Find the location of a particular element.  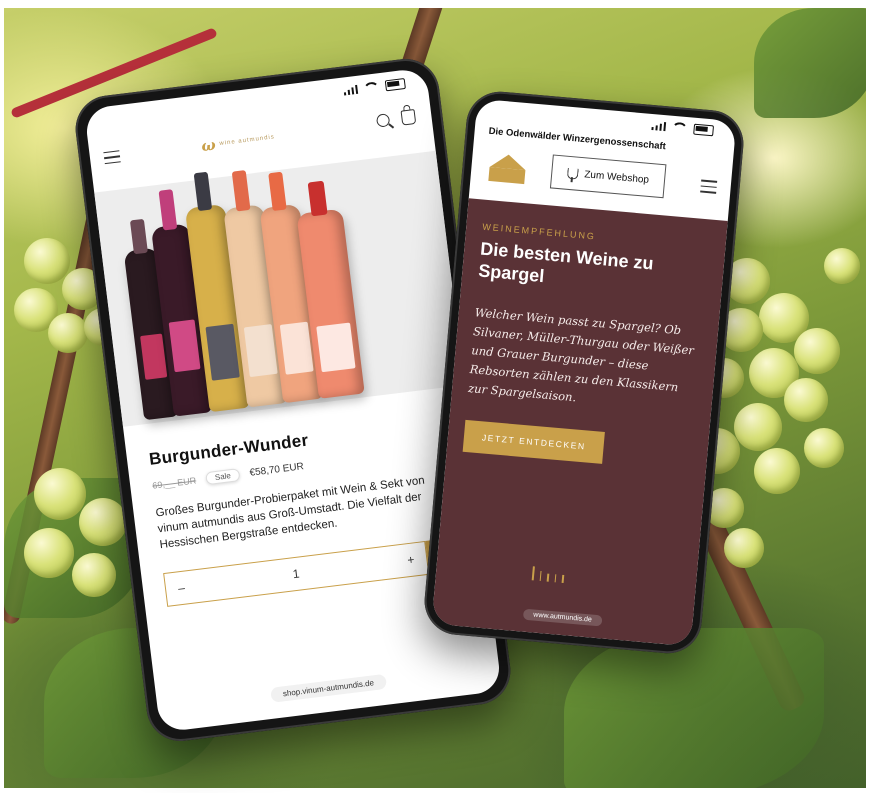

current-price: €58,70 EUR is located at coordinates (276, 470).